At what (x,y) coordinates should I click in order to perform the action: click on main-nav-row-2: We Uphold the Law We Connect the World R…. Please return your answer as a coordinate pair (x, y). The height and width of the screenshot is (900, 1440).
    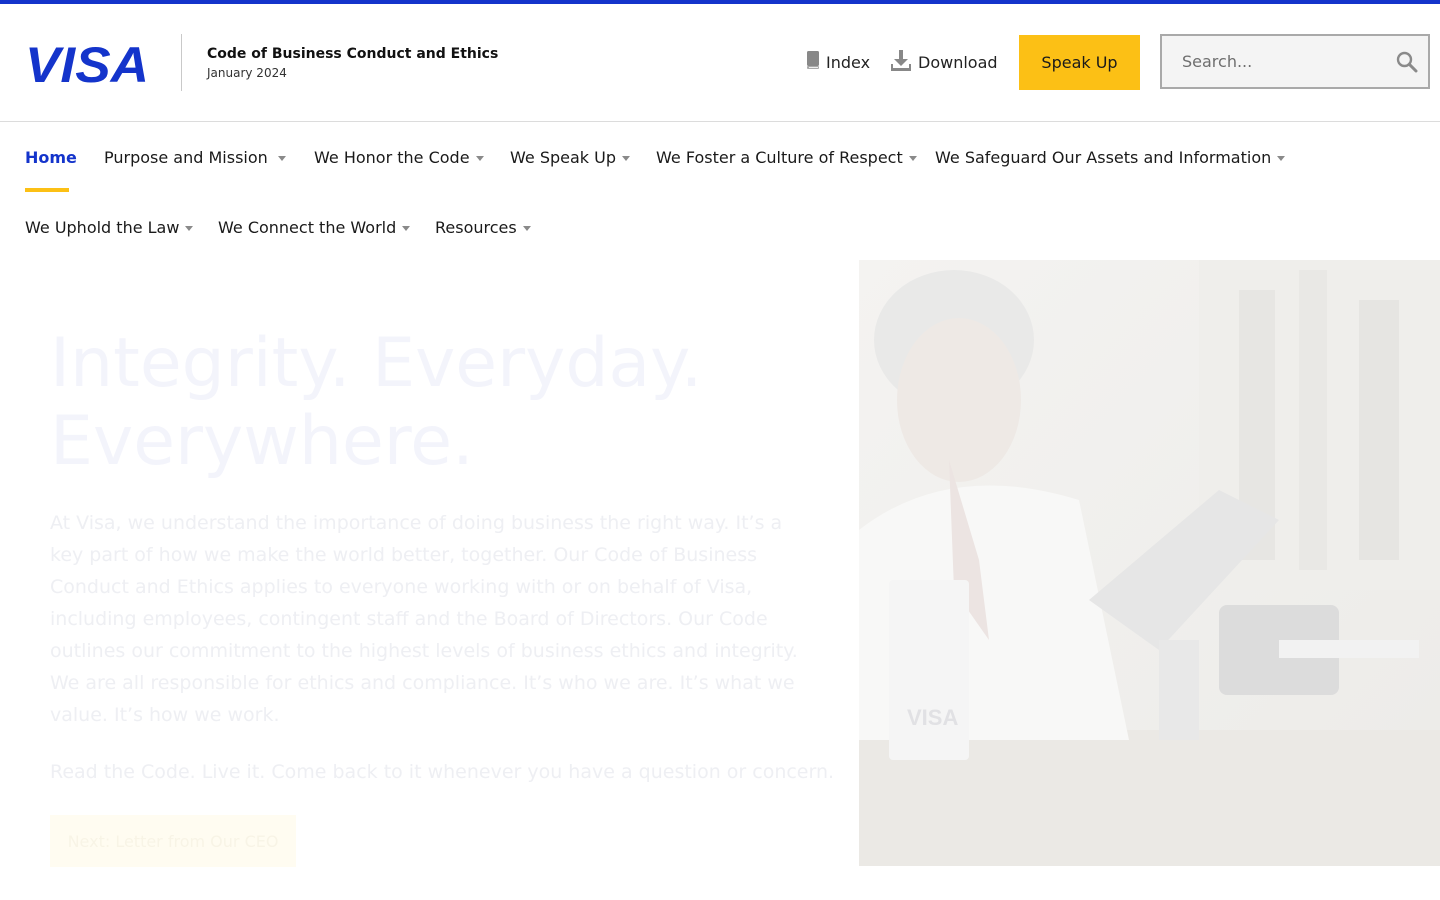
    Looking at the image, I should click on (720, 227).